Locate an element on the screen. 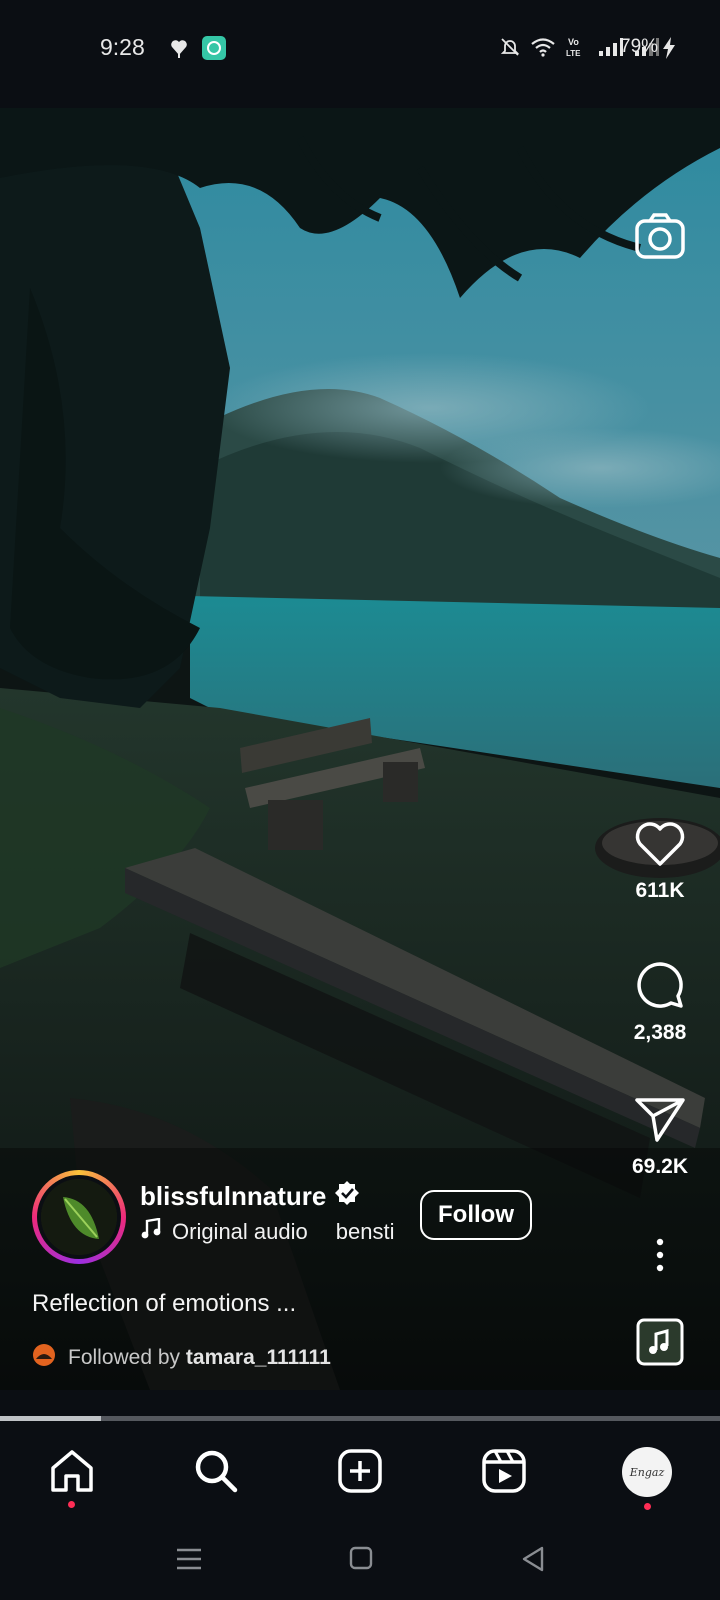 This screenshot has width=720, height=1600. charging-icon is located at coordinates (669, 50).